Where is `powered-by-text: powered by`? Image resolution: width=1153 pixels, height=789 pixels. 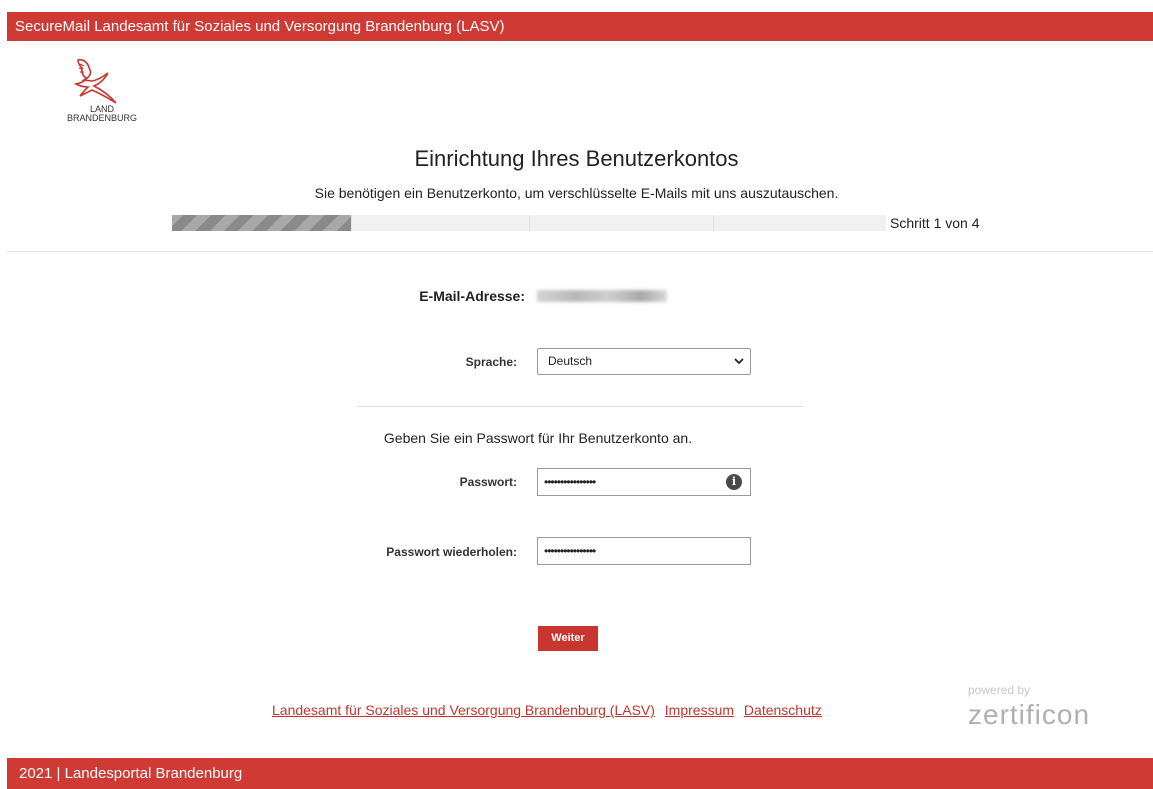 powered-by-text: powered by is located at coordinates (999, 690).